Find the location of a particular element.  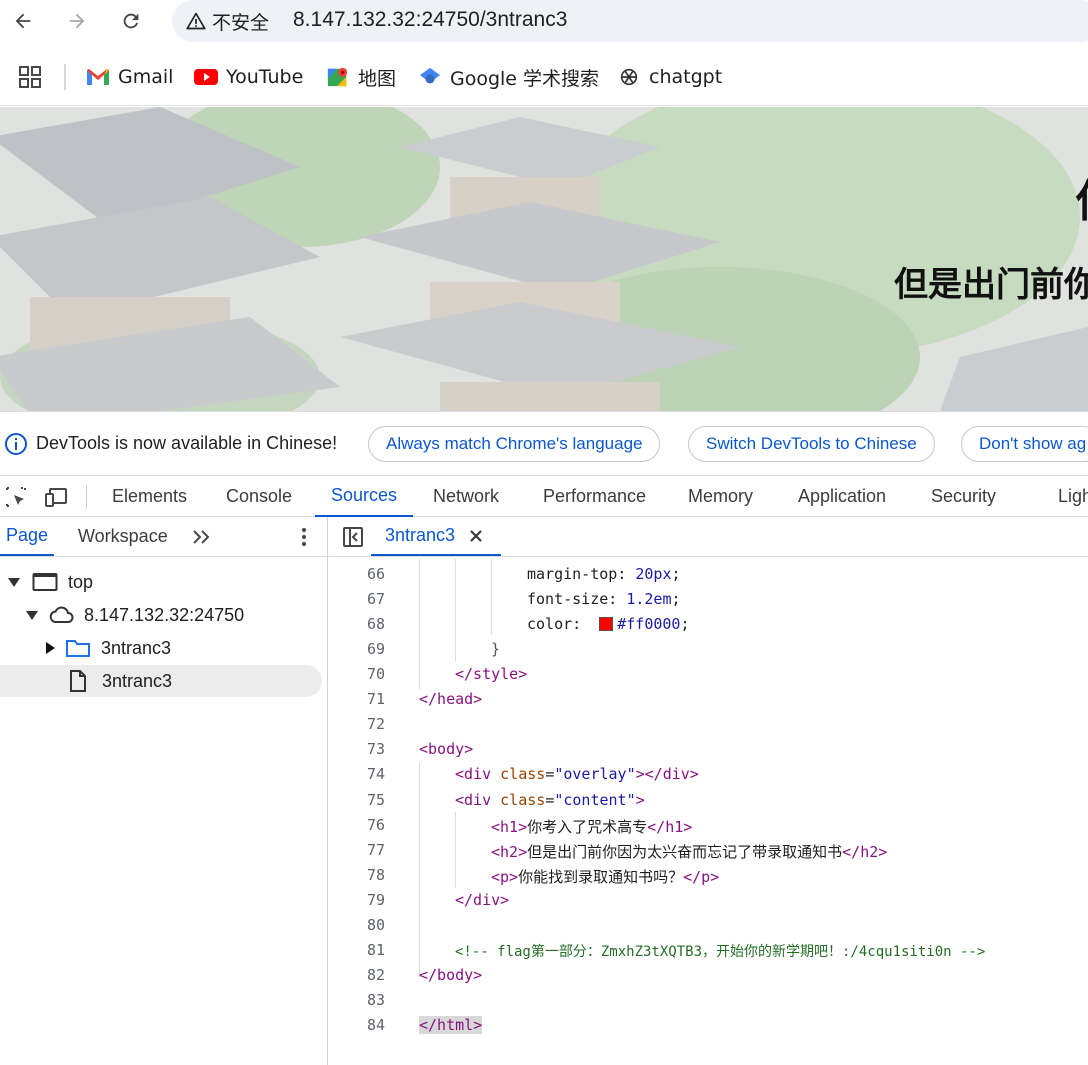

toggle-navigator-icon is located at coordinates (353, 537).